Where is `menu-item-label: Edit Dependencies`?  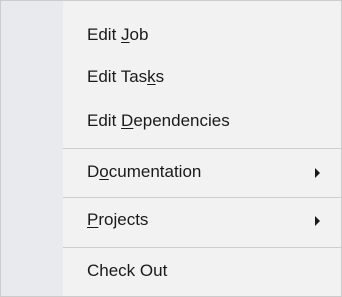 menu-item-label: Edit Dependencies is located at coordinates (158, 120).